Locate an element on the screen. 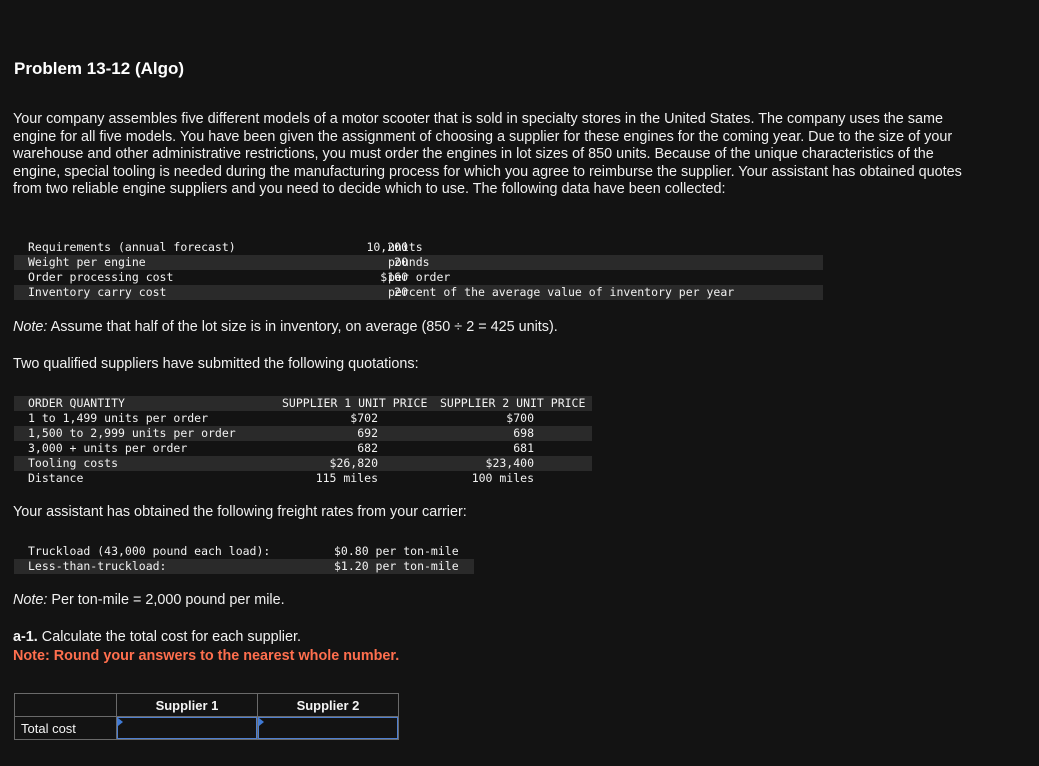 The width and height of the screenshot is (1039, 766). supplier-1-cell is located at coordinates (187, 728).